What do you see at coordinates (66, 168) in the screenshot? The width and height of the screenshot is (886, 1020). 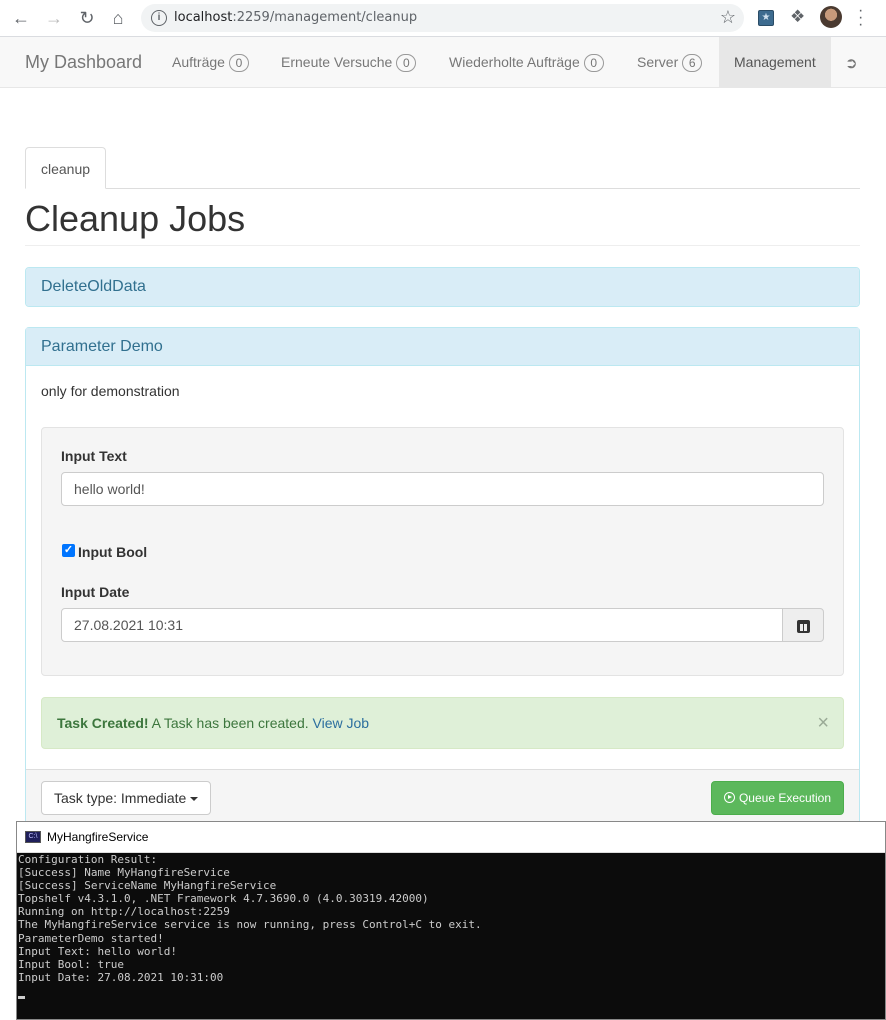 I see `tab-cleanup: cleanup` at bounding box center [66, 168].